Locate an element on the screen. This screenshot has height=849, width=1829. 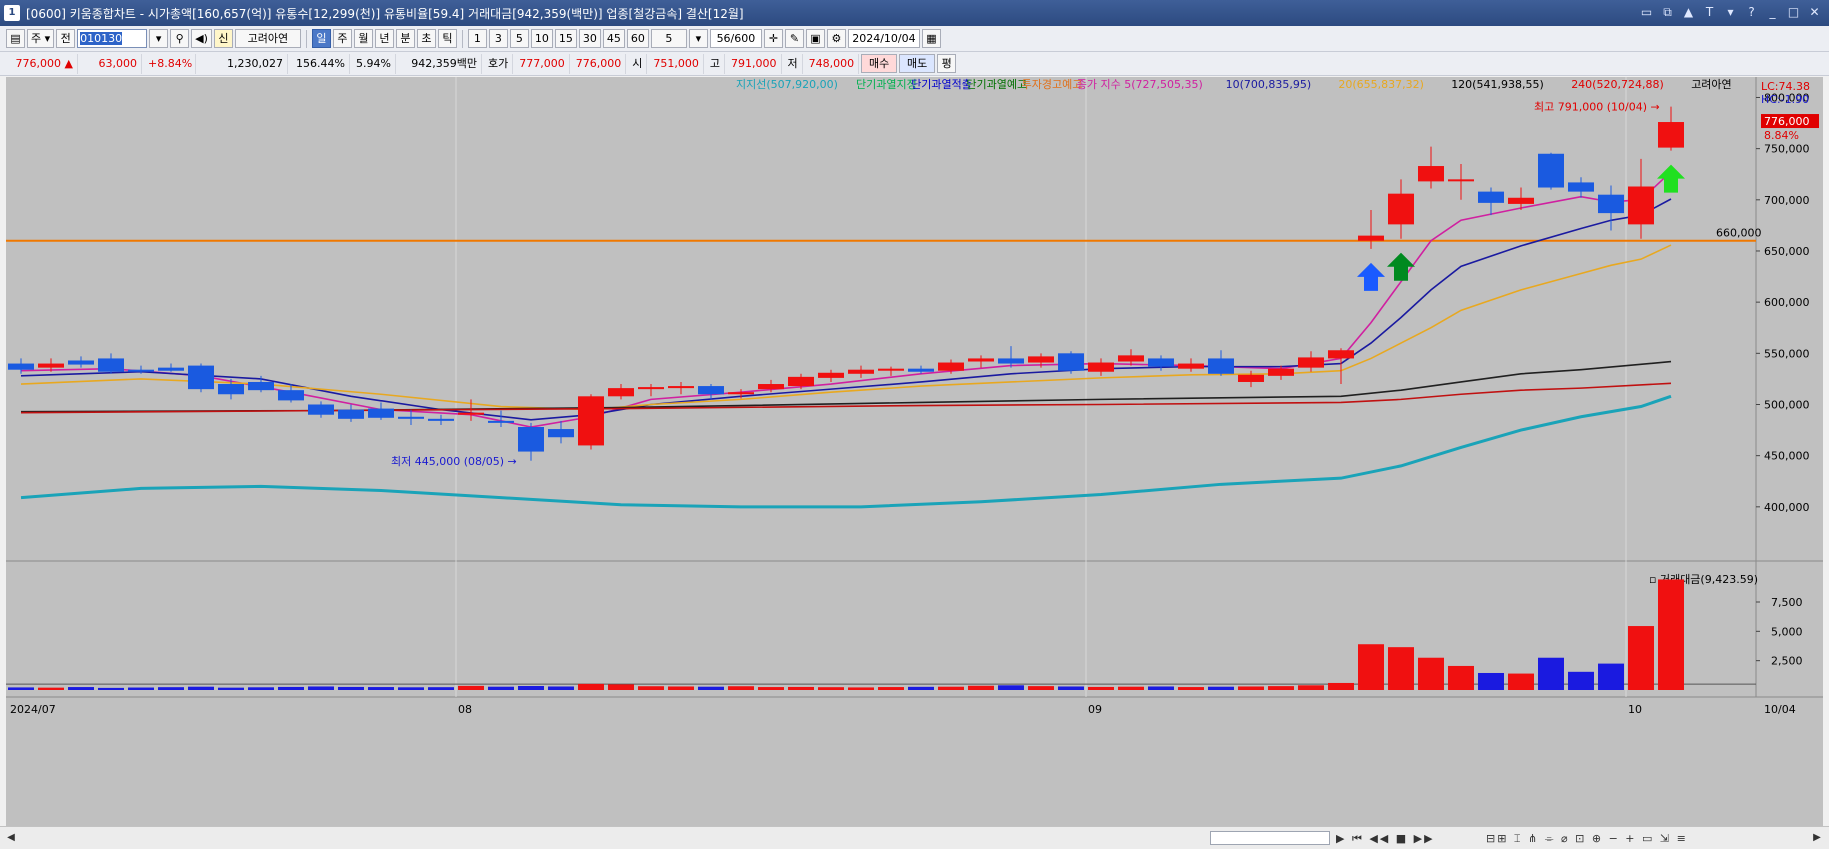
gear-icon: ⚙ is located at coordinates (836, 38).